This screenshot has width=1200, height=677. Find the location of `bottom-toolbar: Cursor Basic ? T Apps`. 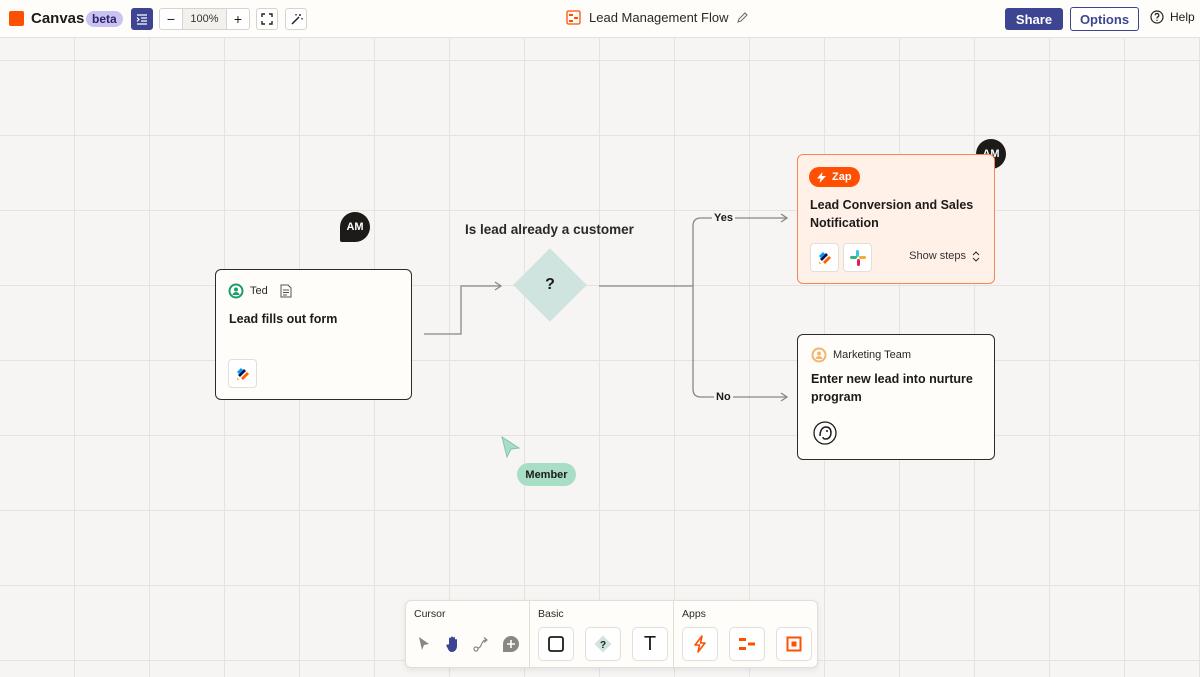

bottom-toolbar: Cursor Basic ? T Apps is located at coordinates (611, 634).